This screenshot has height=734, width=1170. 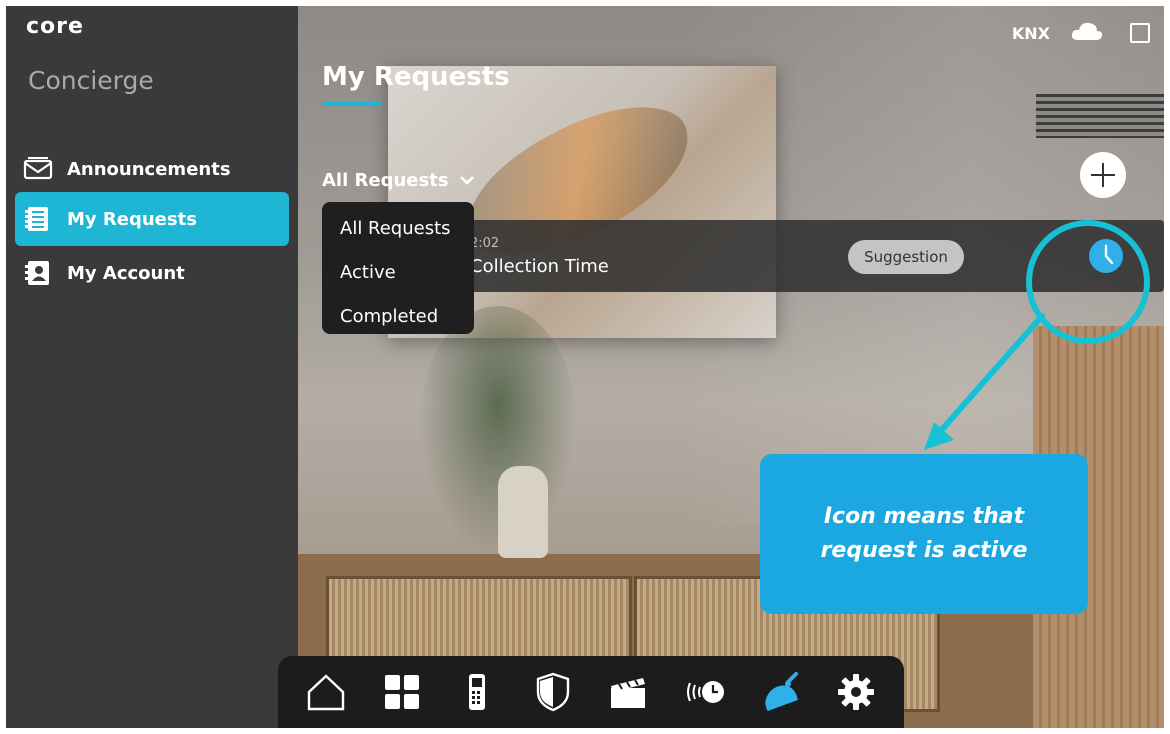 I want to click on bottom-dock, so click(x=591, y=692).